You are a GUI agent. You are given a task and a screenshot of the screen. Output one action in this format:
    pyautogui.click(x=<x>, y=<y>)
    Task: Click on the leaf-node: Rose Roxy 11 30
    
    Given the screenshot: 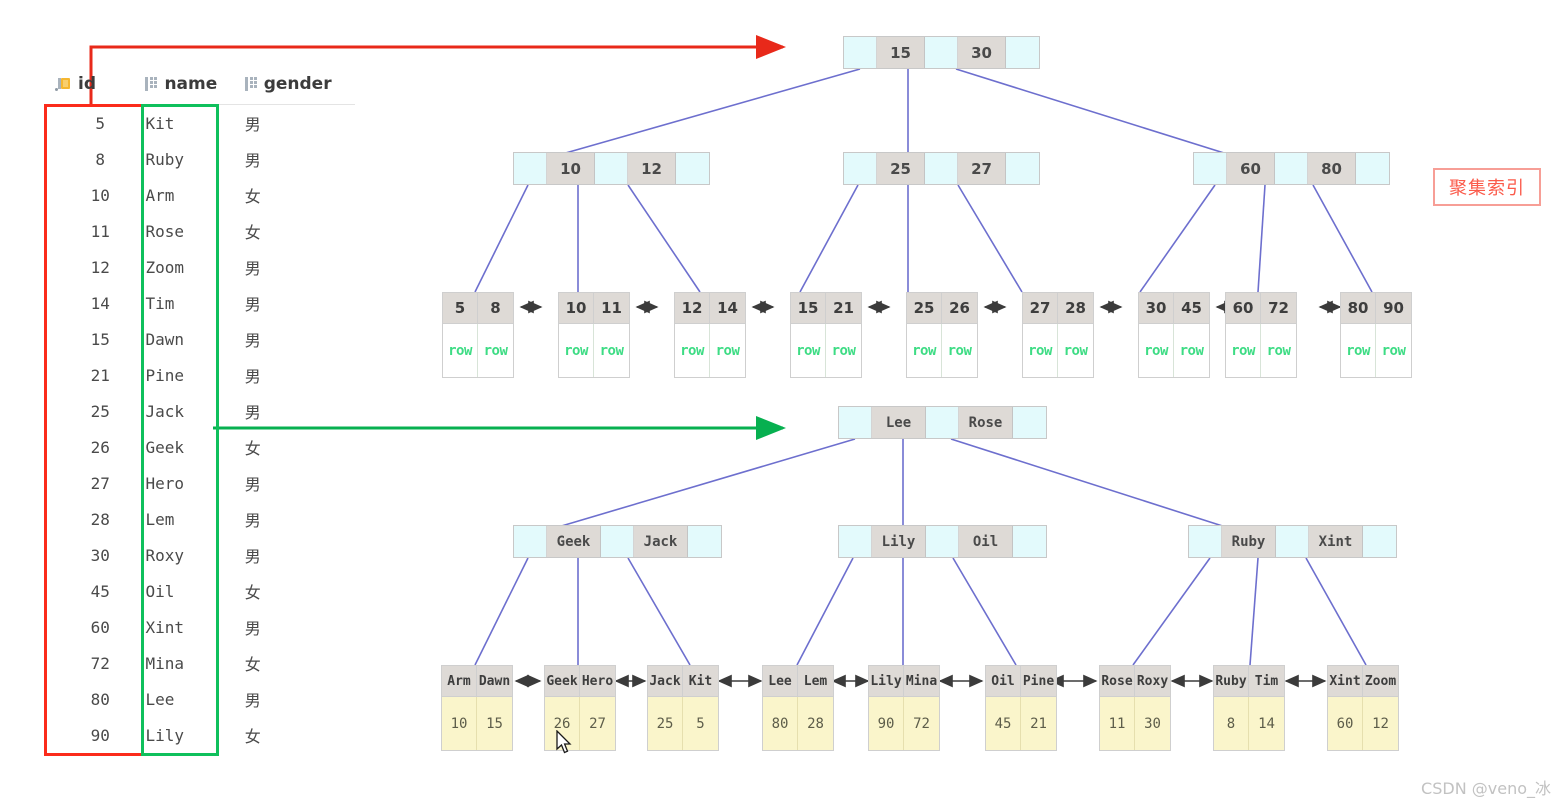 What is the action you would take?
    pyautogui.click(x=1135, y=708)
    